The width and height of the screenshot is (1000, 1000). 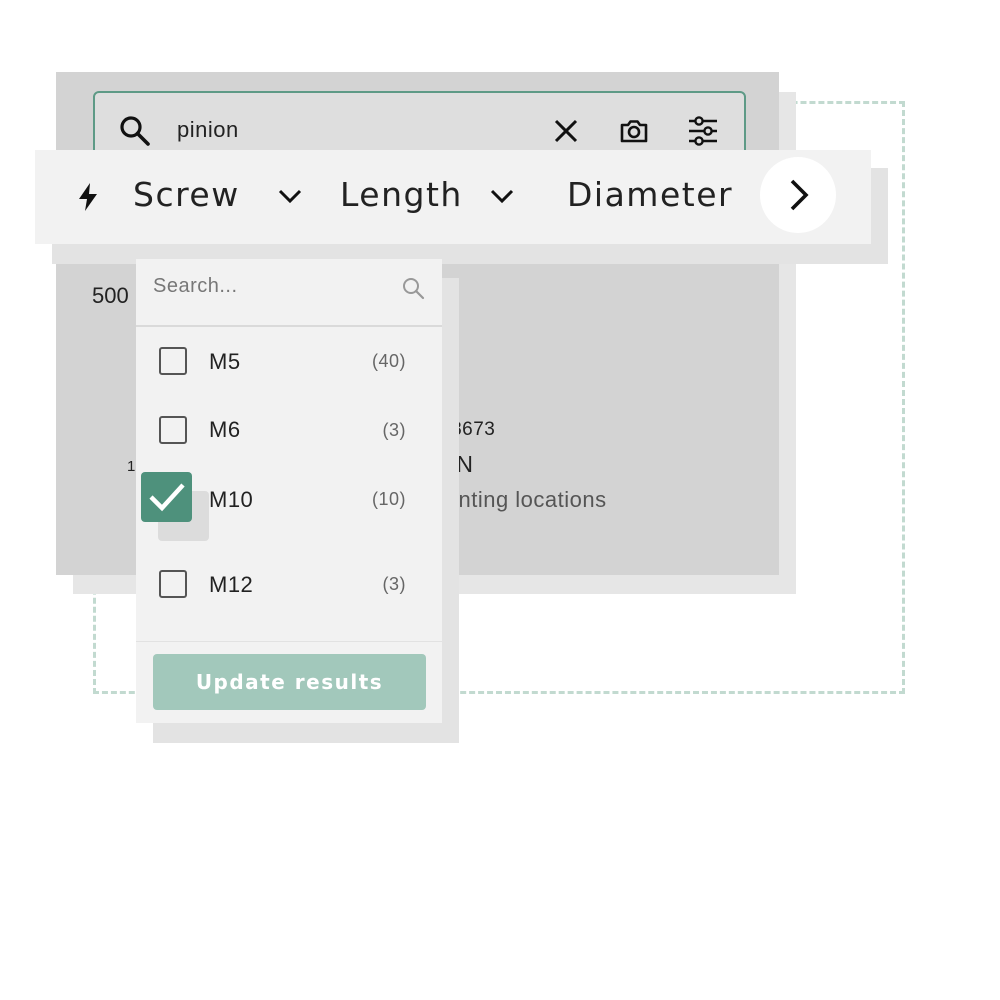 I want to click on option-count-m12: (3), so click(x=394, y=584).